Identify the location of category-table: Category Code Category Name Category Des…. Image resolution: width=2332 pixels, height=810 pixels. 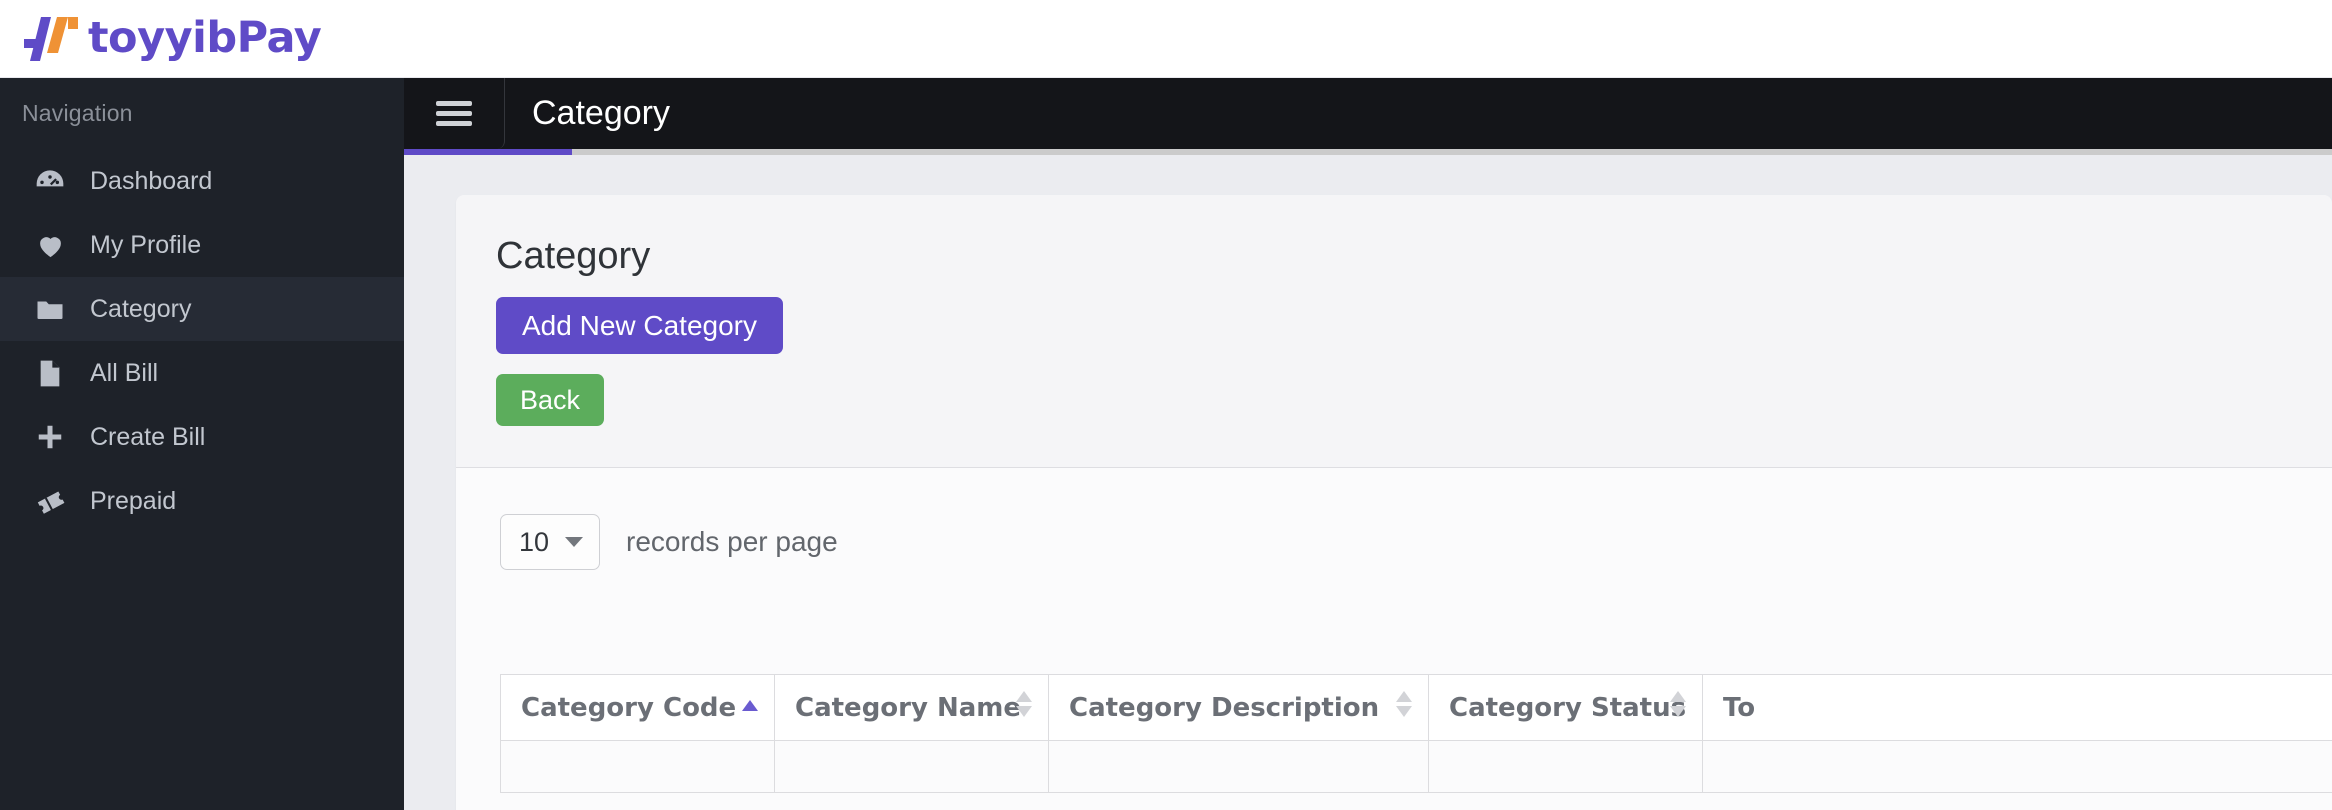
(1416, 733).